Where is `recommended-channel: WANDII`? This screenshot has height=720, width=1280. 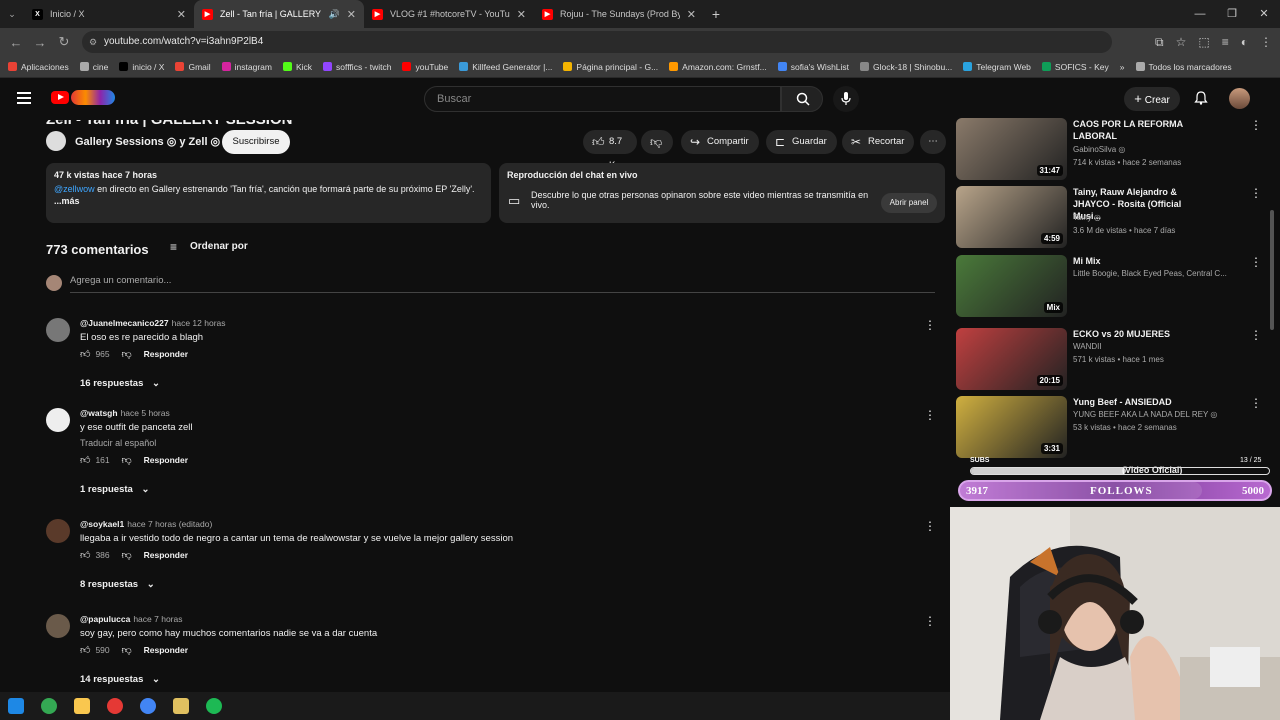 recommended-channel: WANDII is located at coordinates (1163, 346).